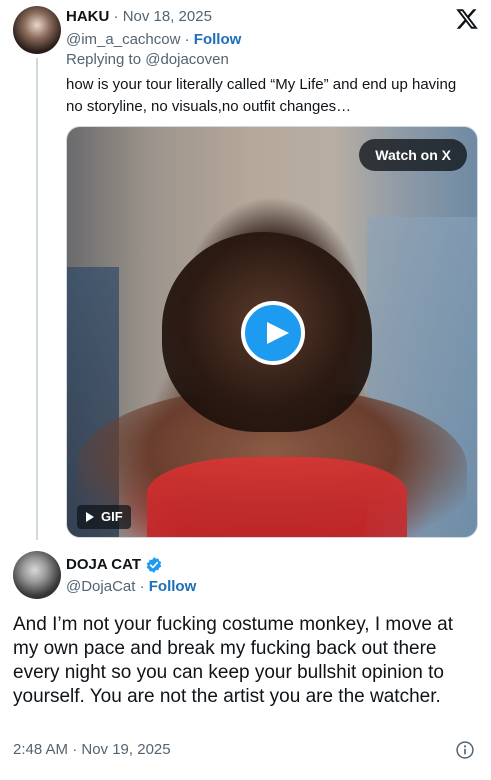 This screenshot has width=491, height=780. What do you see at coordinates (277, 497) in the screenshot?
I see `media-figure` at bounding box center [277, 497].